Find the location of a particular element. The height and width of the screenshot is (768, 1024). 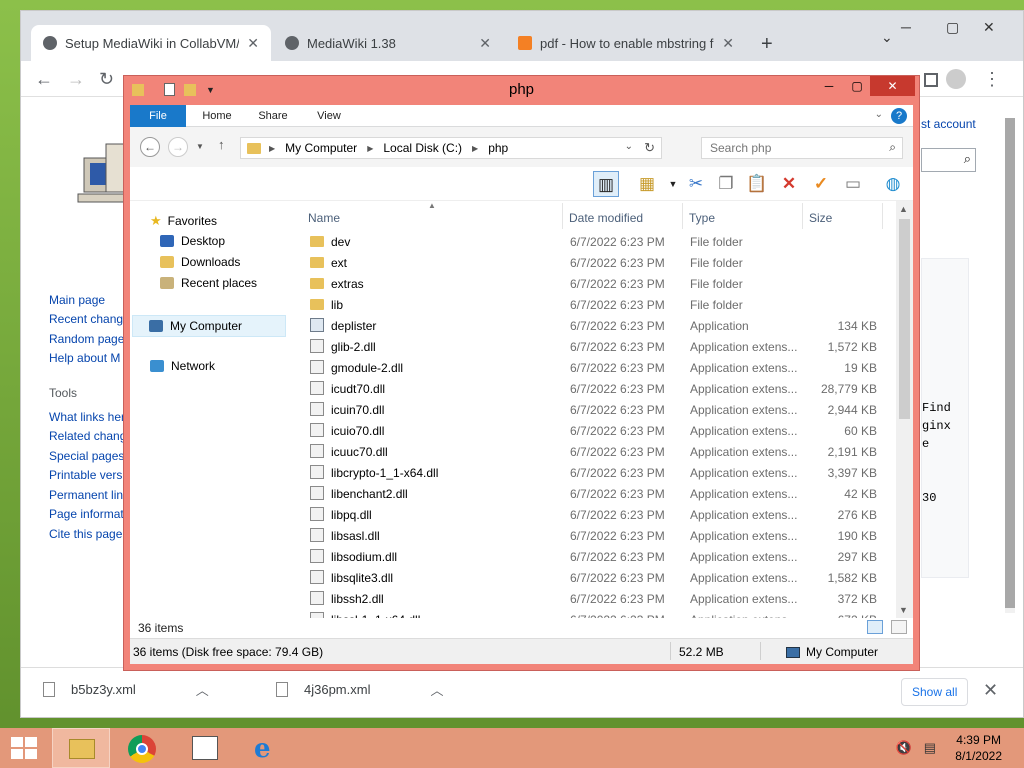

search-input: Search php ⌕ is located at coordinates (802, 148).